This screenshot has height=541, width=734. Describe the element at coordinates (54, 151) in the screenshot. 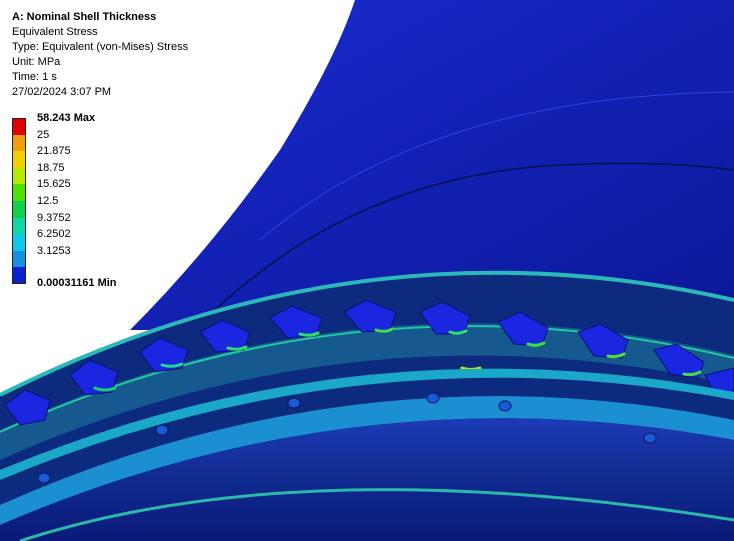

I see `legend-value-label: 21.875` at that location.